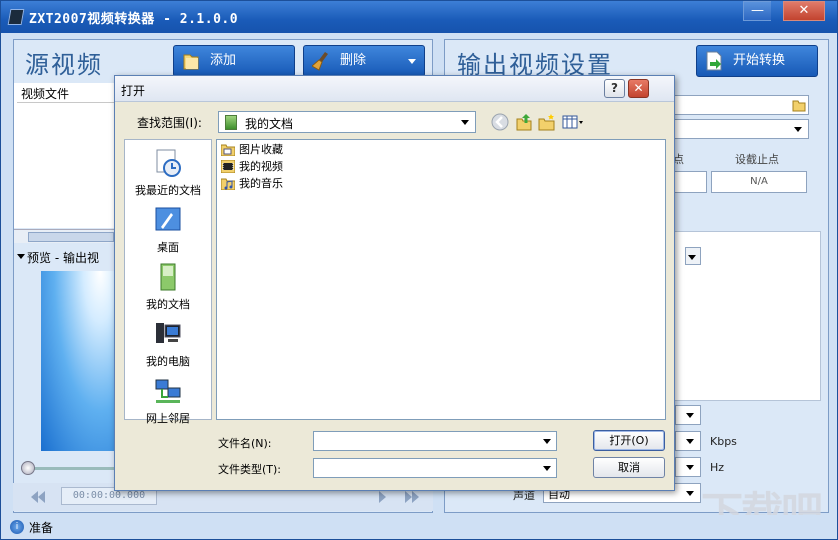 Image resolution: width=838 pixels, height=540 pixels. What do you see at coordinates (757, 159) in the screenshot?
I see `end-point-label: 设截止点` at bounding box center [757, 159].